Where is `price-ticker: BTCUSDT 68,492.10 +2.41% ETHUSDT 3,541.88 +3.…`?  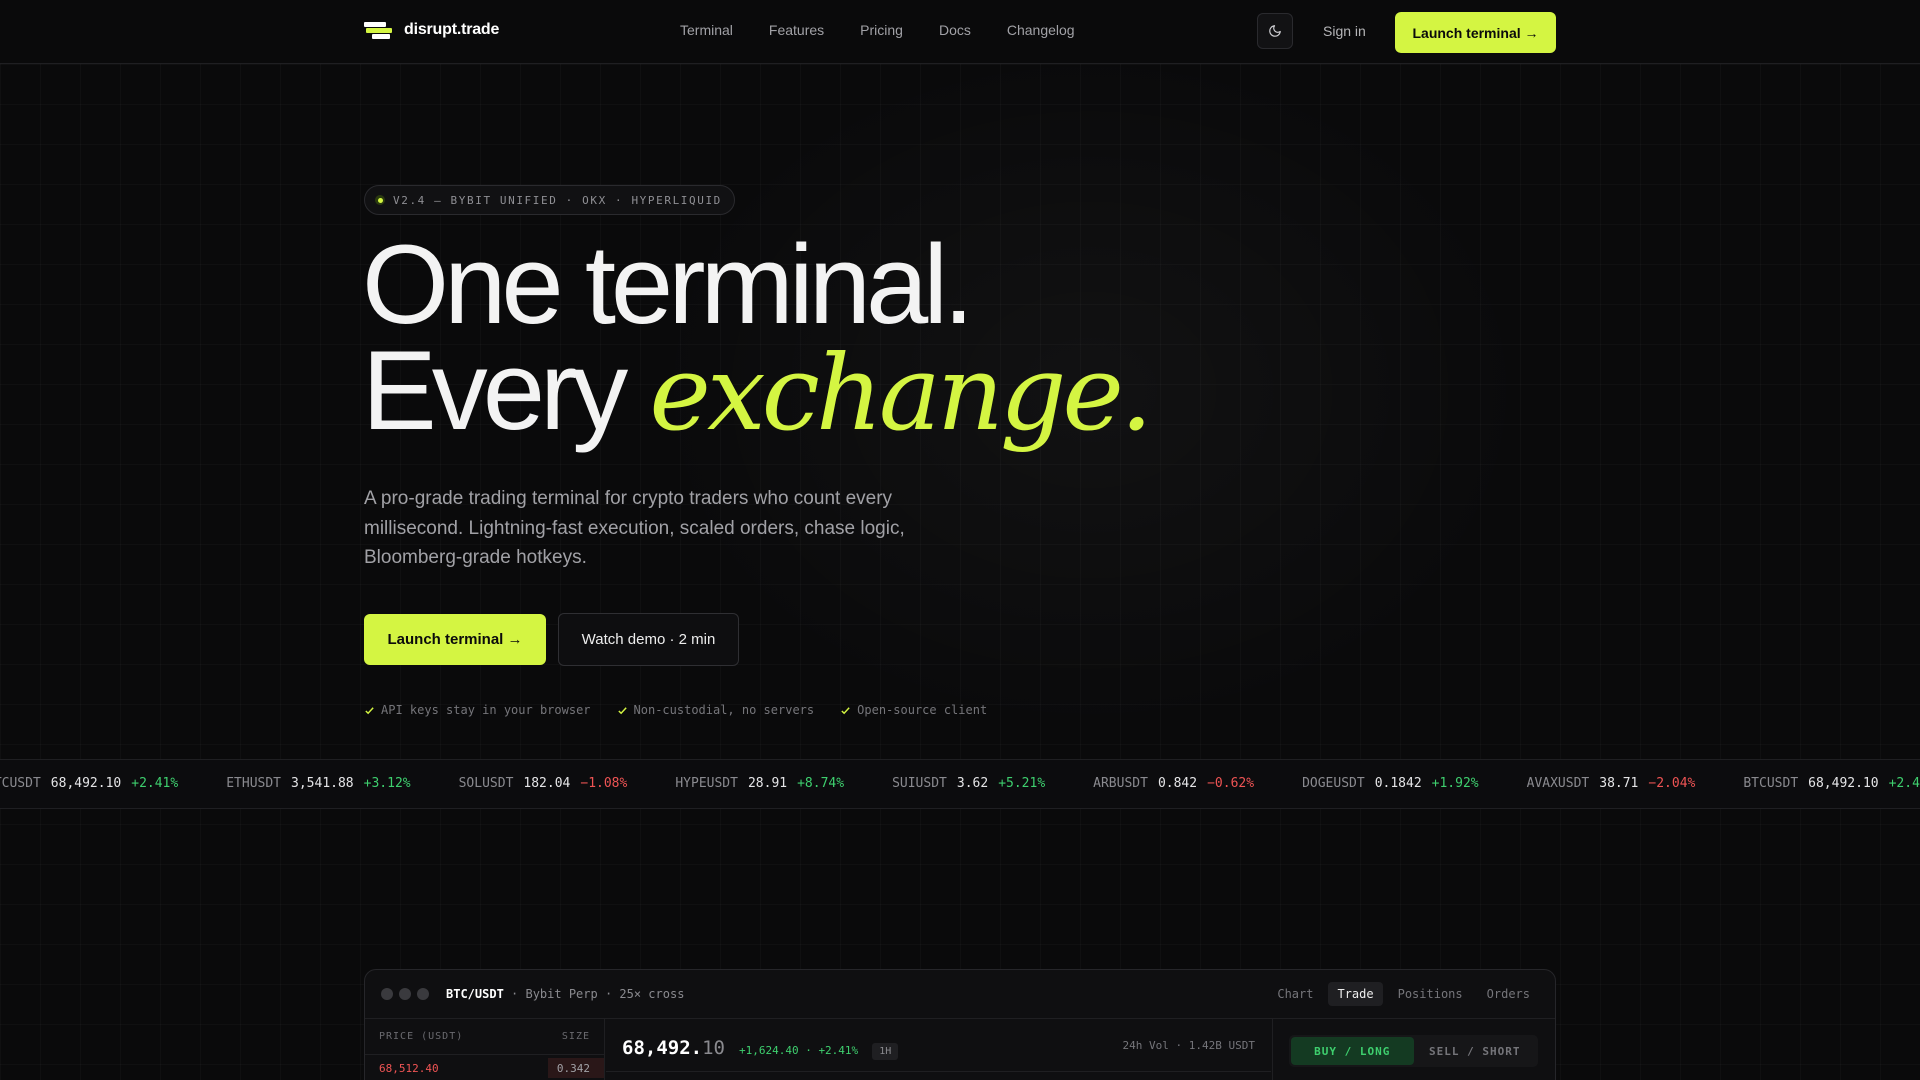 price-ticker: BTCUSDT 68,492.10 +2.41% ETHUSDT 3,541.88 +3.… is located at coordinates (960, 784).